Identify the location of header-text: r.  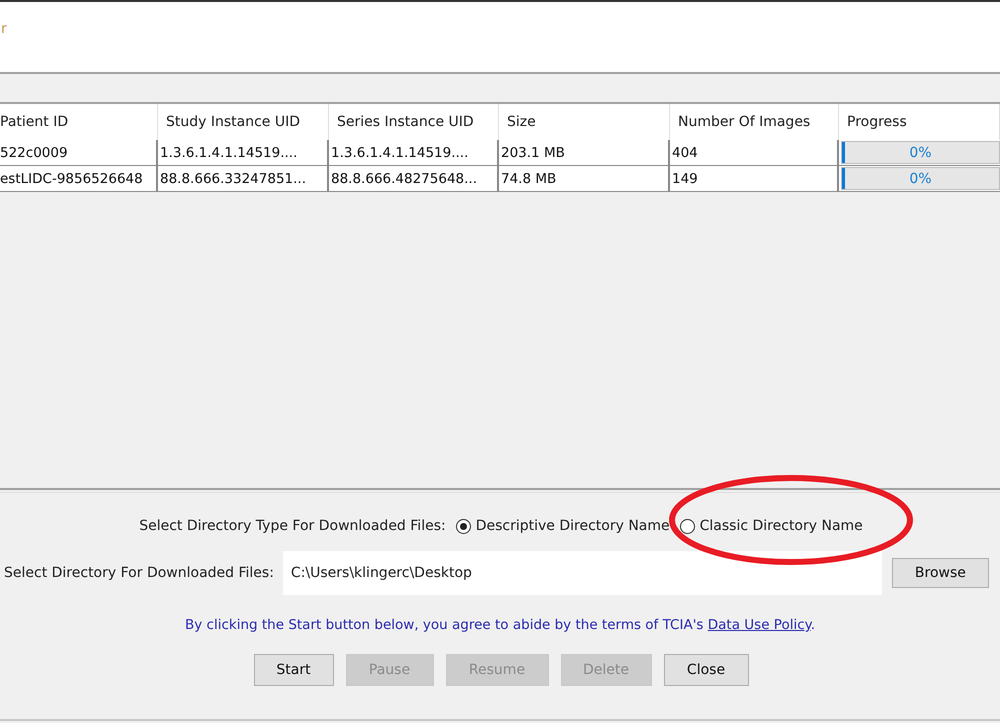
(4, 29).